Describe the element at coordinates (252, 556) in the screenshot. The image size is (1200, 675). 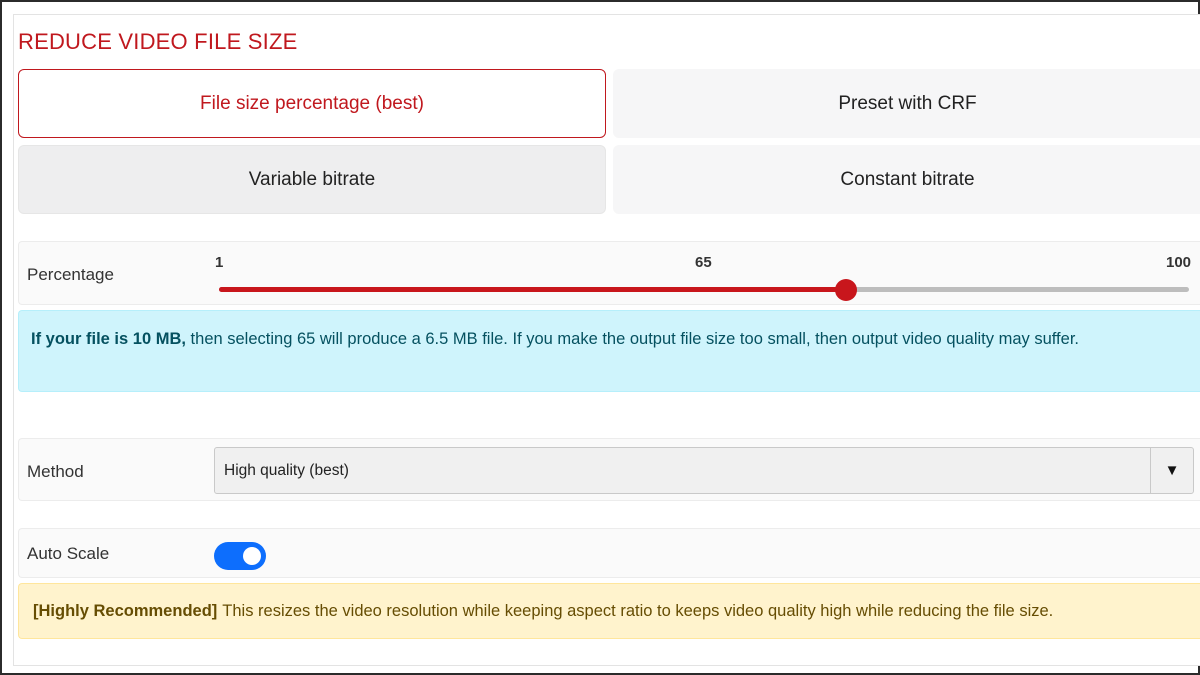
I see `toggle-knob` at that location.